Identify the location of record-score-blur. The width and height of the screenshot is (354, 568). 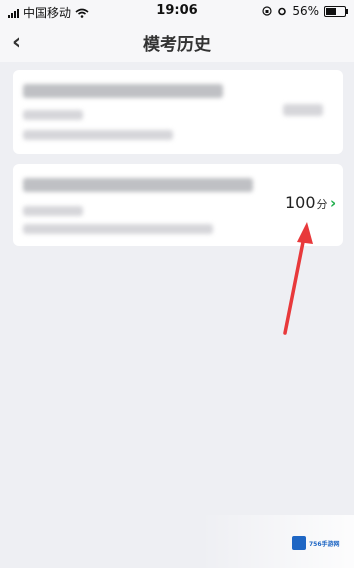
(303, 110).